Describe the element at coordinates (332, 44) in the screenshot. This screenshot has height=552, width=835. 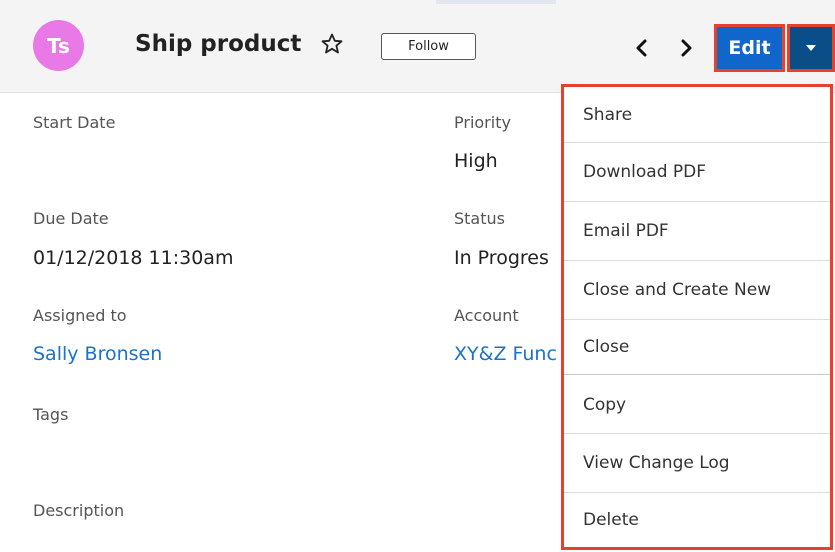
I see `favorite-star-icon` at that location.